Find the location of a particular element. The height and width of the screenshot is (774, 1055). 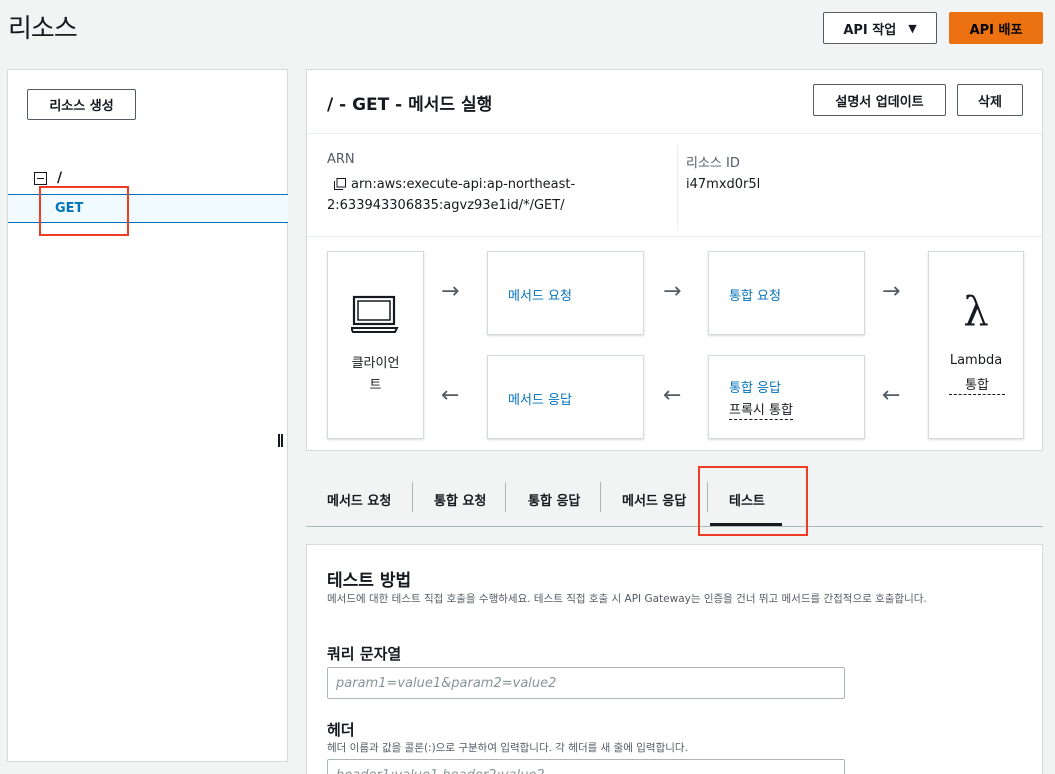

info-divider is located at coordinates (677, 187).